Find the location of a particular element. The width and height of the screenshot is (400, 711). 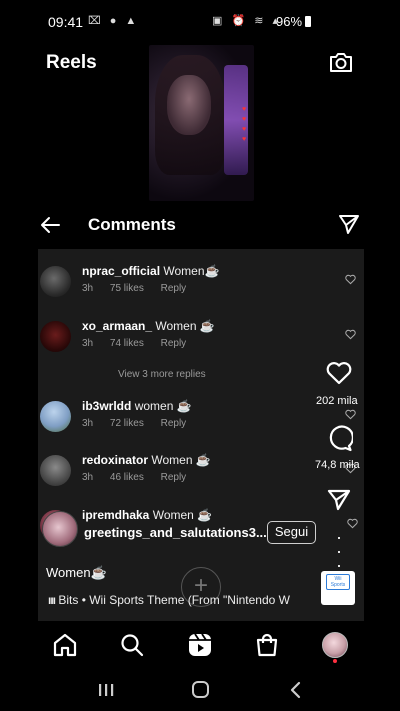

comment-meta: 3h 74 likes Reply is located at coordinates (141, 343).